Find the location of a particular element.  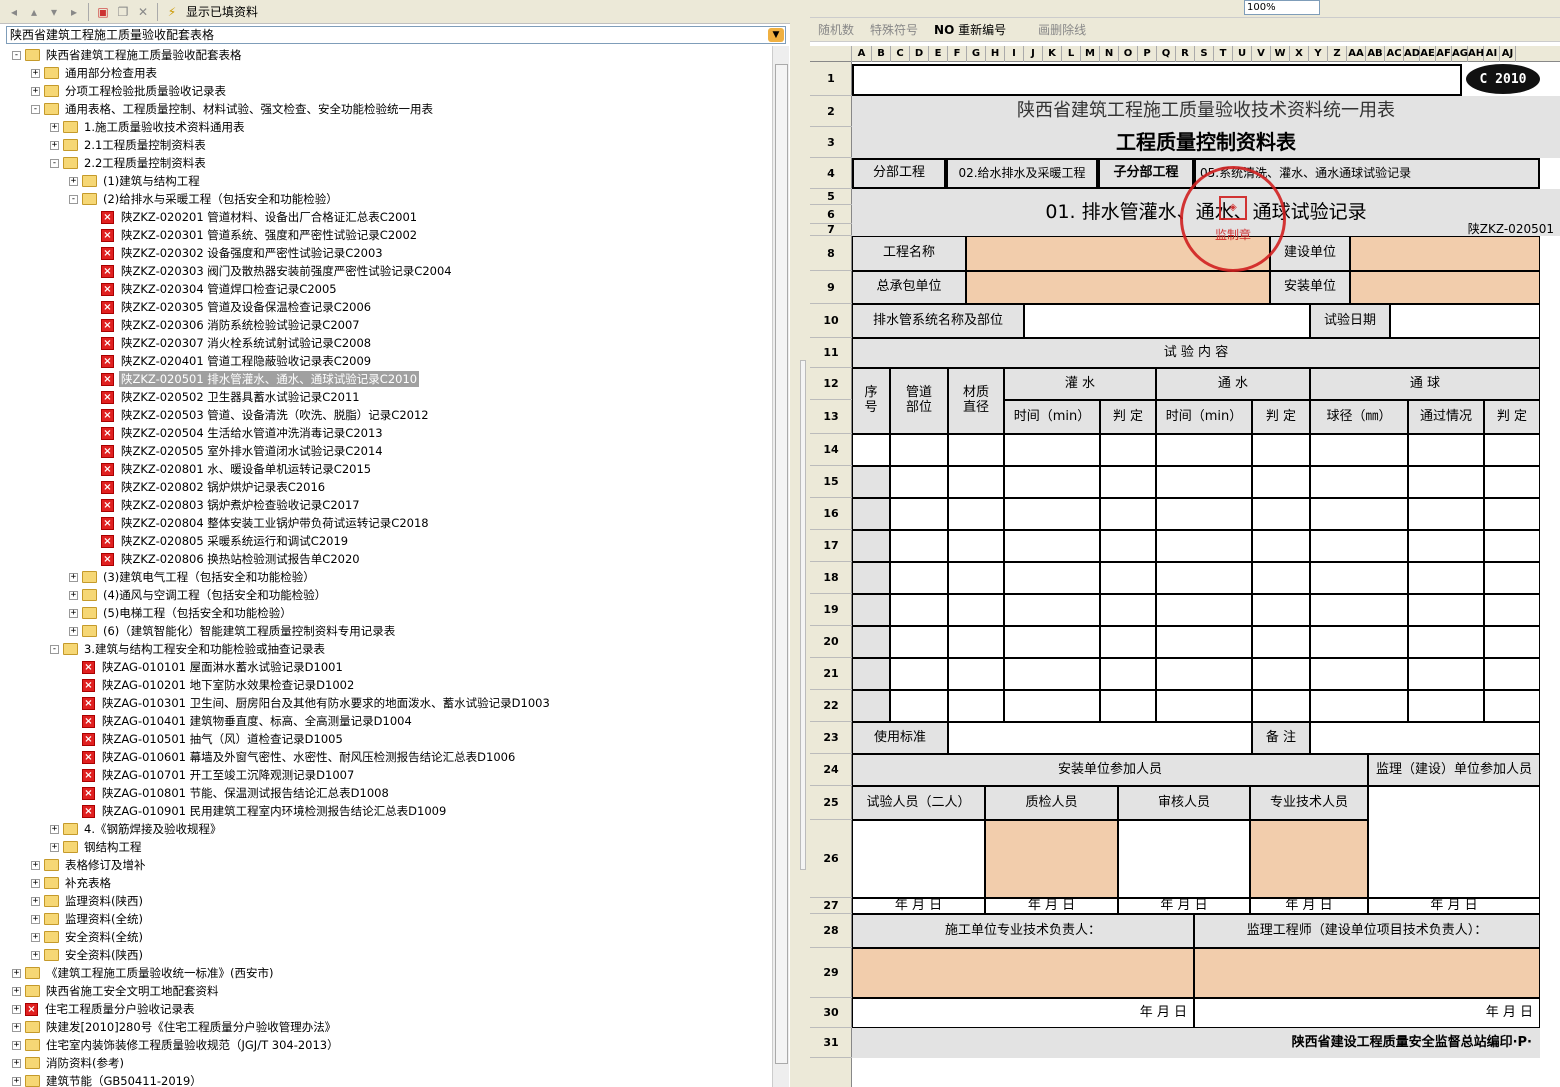

pass-water-header: 通 水 is located at coordinates (1233, 384).